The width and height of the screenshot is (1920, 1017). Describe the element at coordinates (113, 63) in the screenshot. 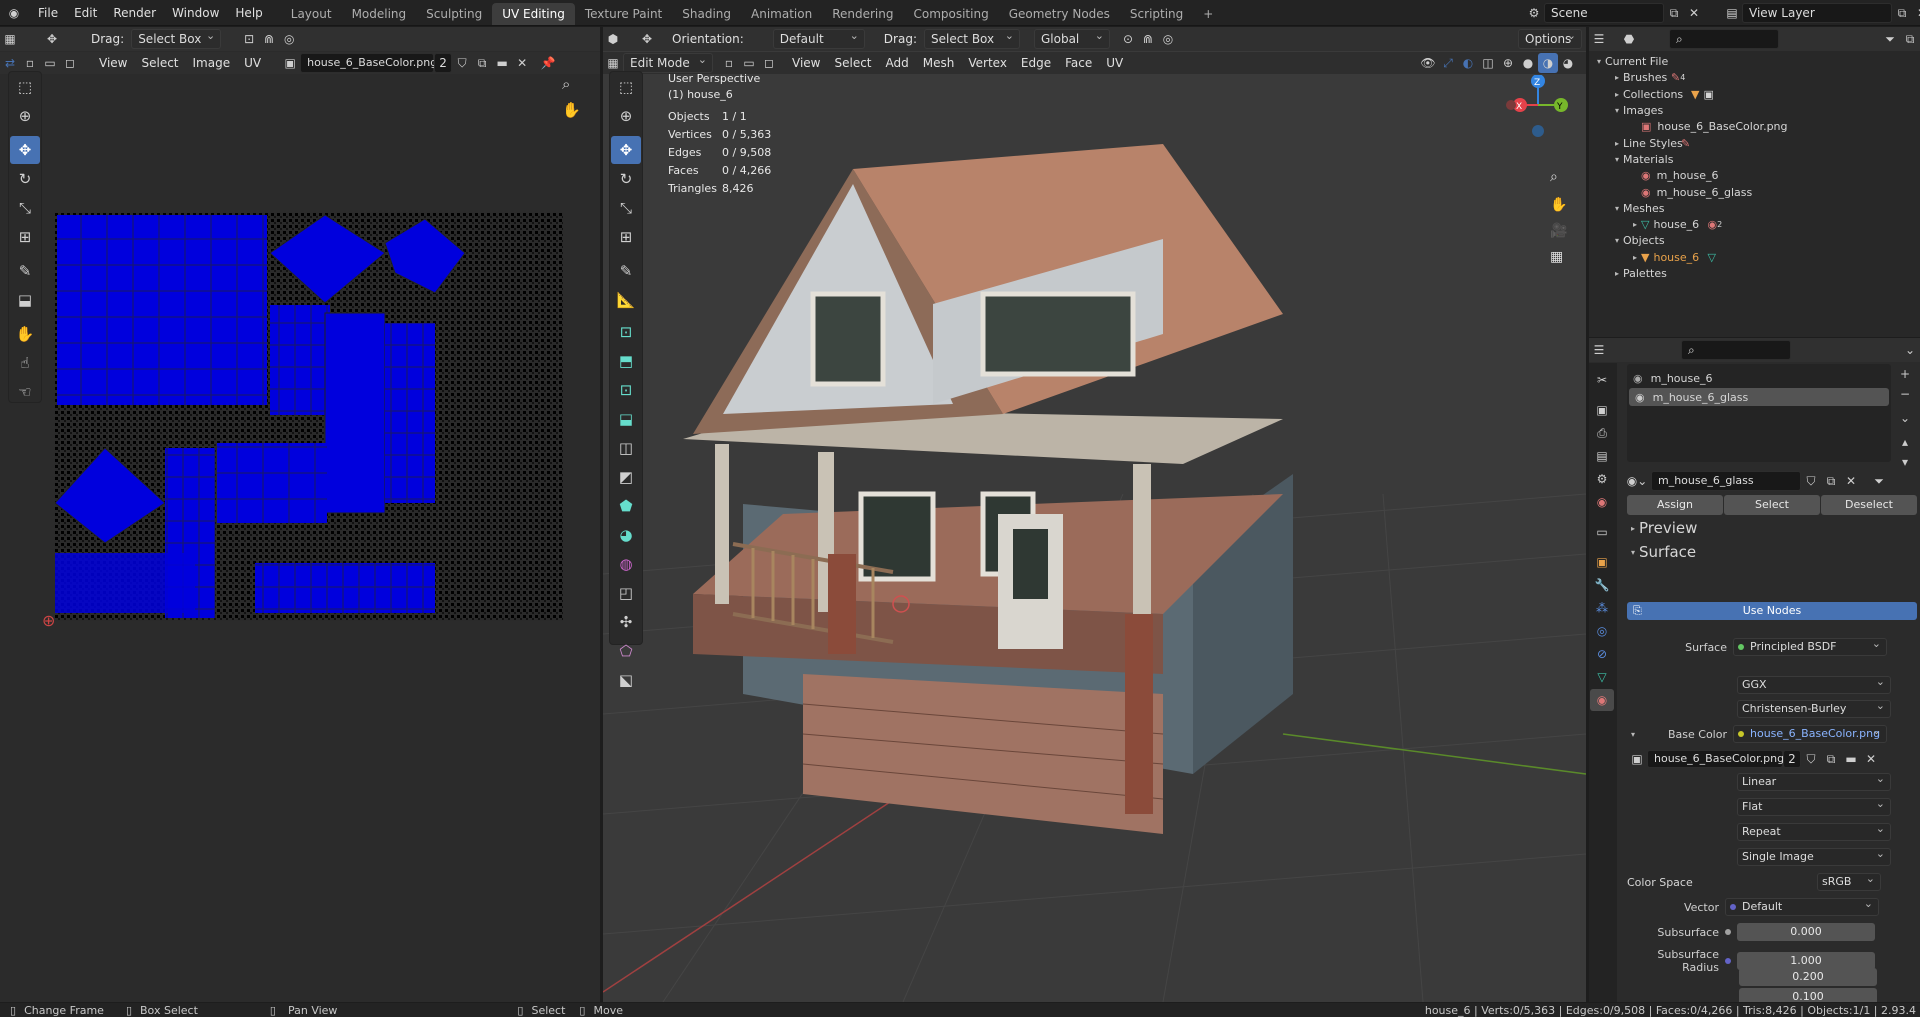

I see `uv-menu-view: View` at that location.